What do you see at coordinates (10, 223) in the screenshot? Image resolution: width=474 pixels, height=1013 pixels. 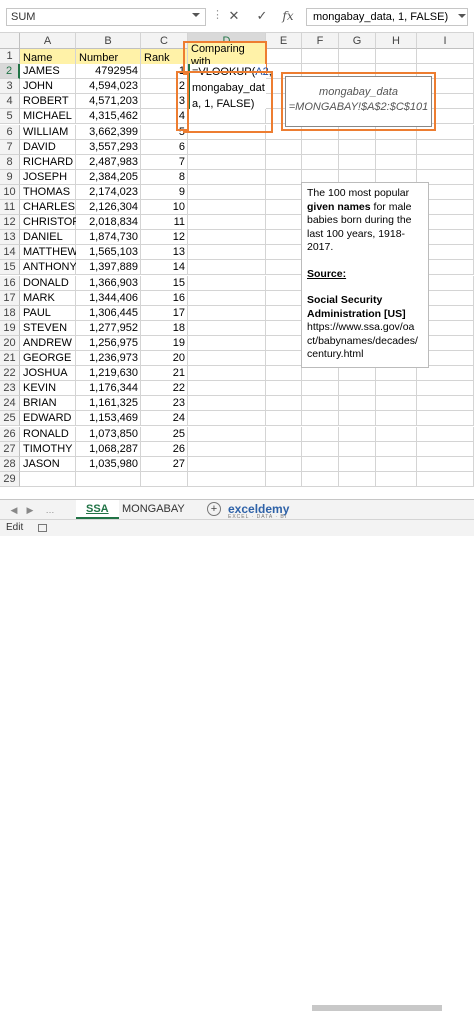 I see `row-header: 12` at bounding box center [10, 223].